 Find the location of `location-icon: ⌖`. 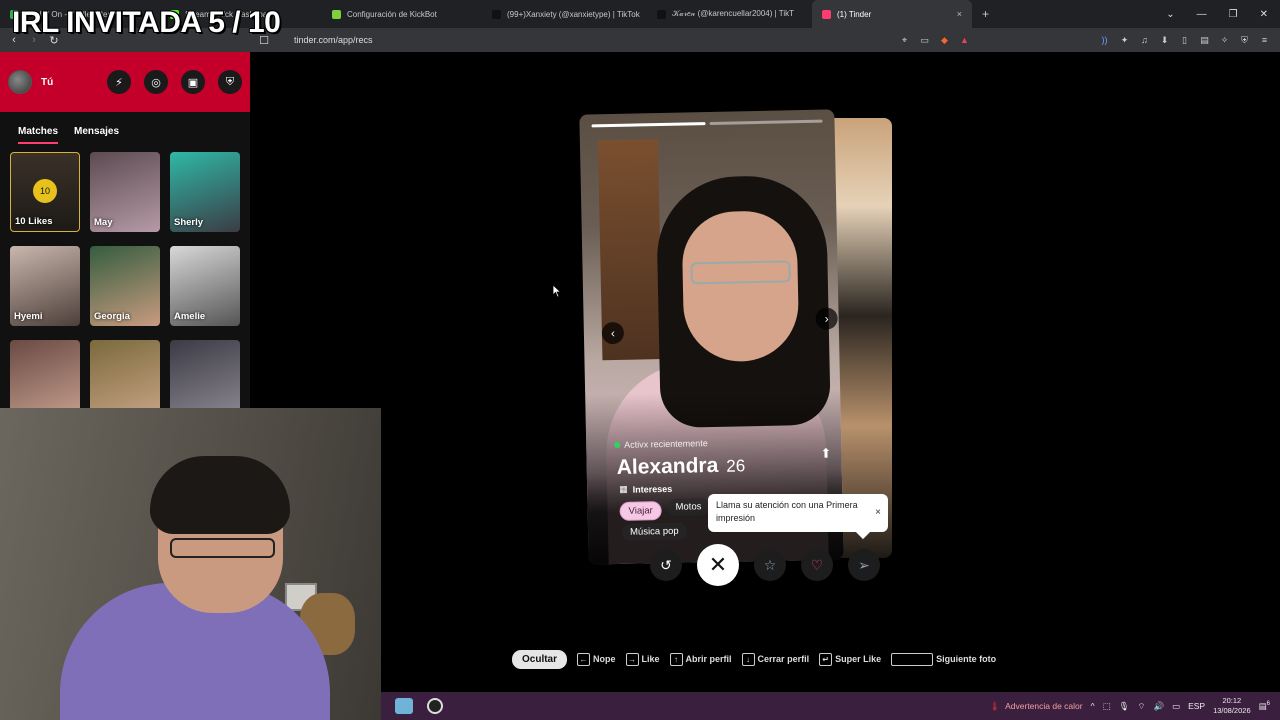

location-icon: ⌖ is located at coordinates (904, 40).